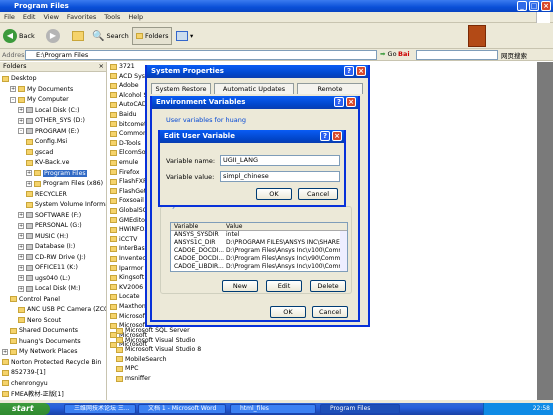  What do you see at coordinates (155, 340) in the screenshot?
I see `file-list-item: Microsoft Visual Studio` at bounding box center [155, 340].